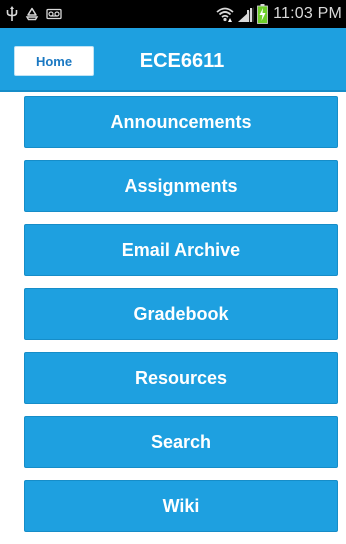 This screenshot has width=346, height=544. What do you see at coordinates (181, 186) in the screenshot?
I see `assignments-button: Assignments` at bounding box center [181, 186].